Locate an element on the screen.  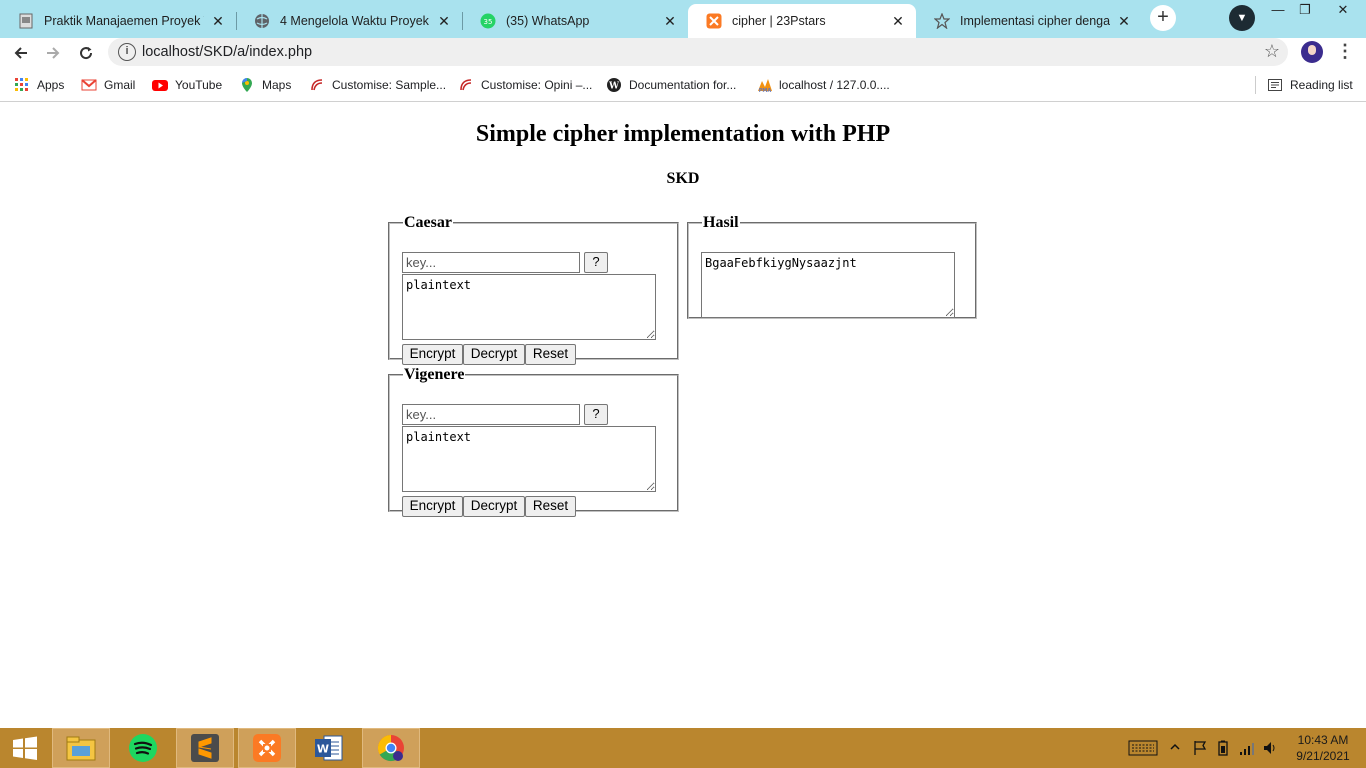
result-fieldset: Hasil BgaaFebfkiygNysaazjnt is located at coordinates (832, 266).